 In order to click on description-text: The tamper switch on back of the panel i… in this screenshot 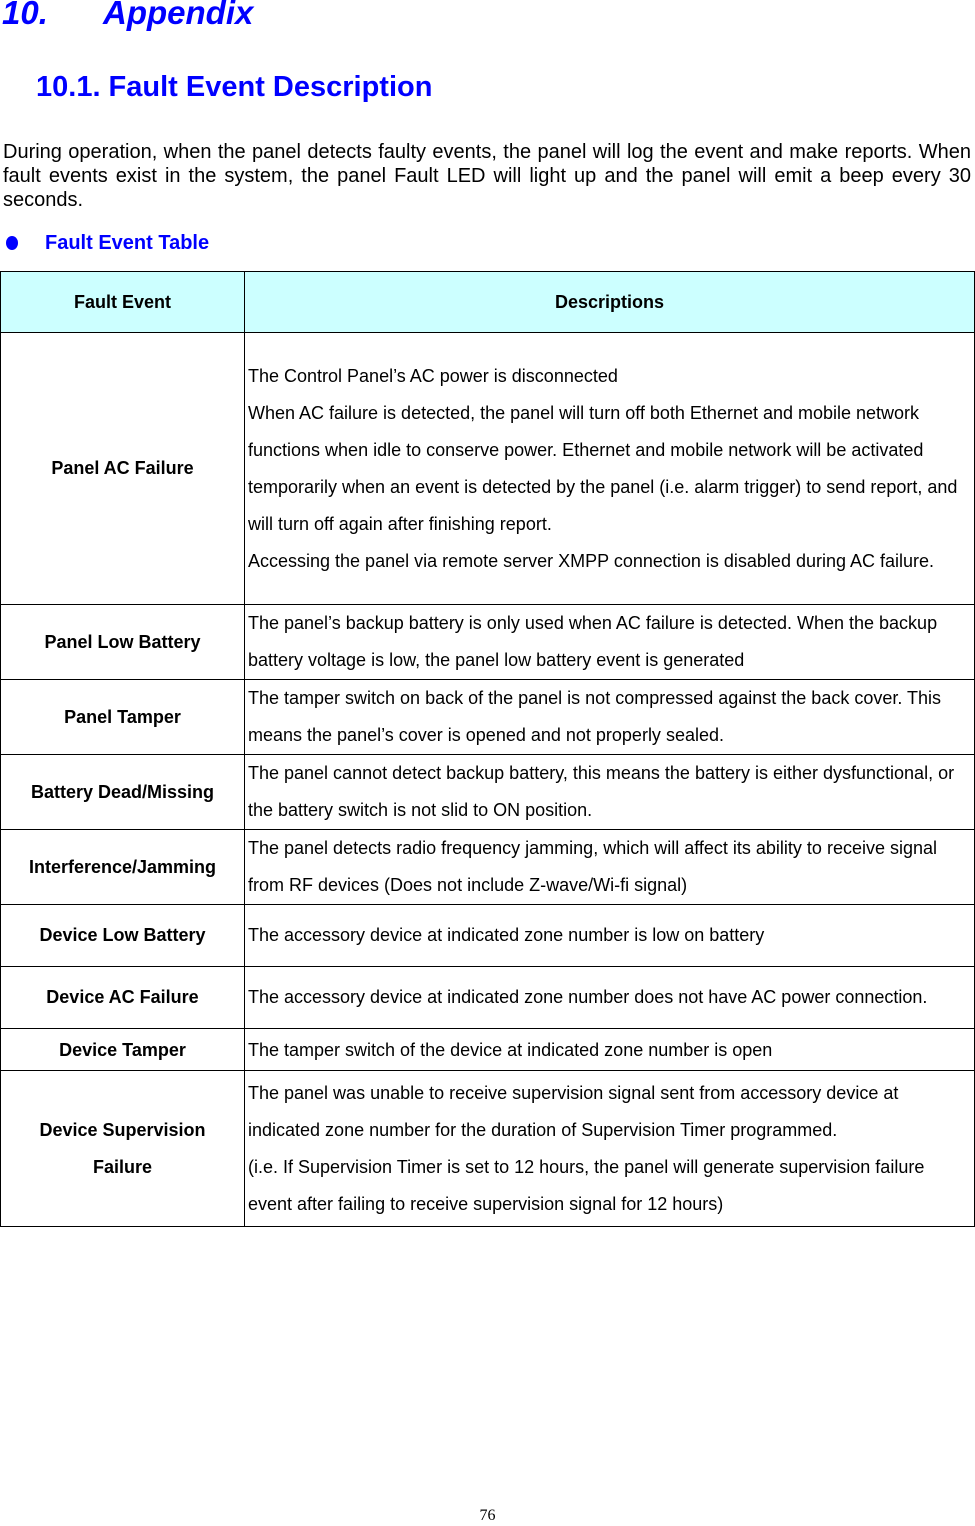, I will do `click(595, 716)`.